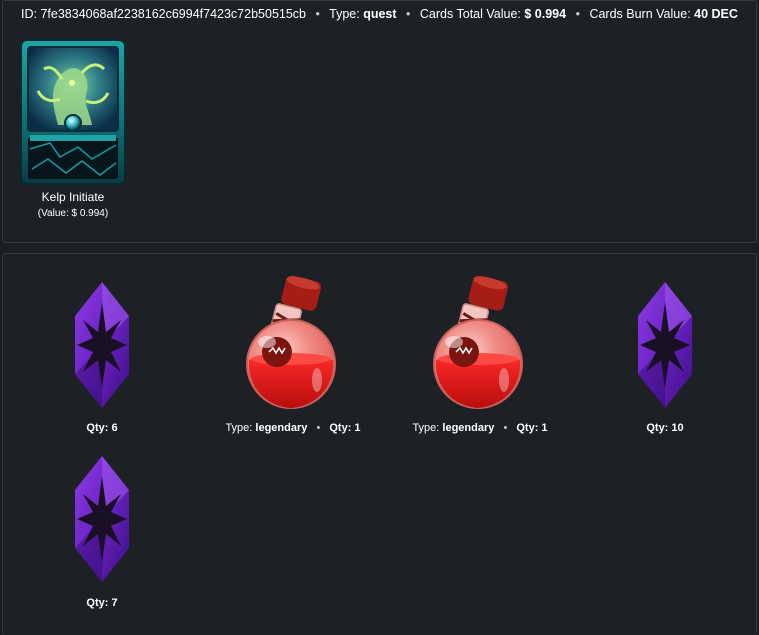  I want to click on total-value: $ 0.994, so click(545, 14).